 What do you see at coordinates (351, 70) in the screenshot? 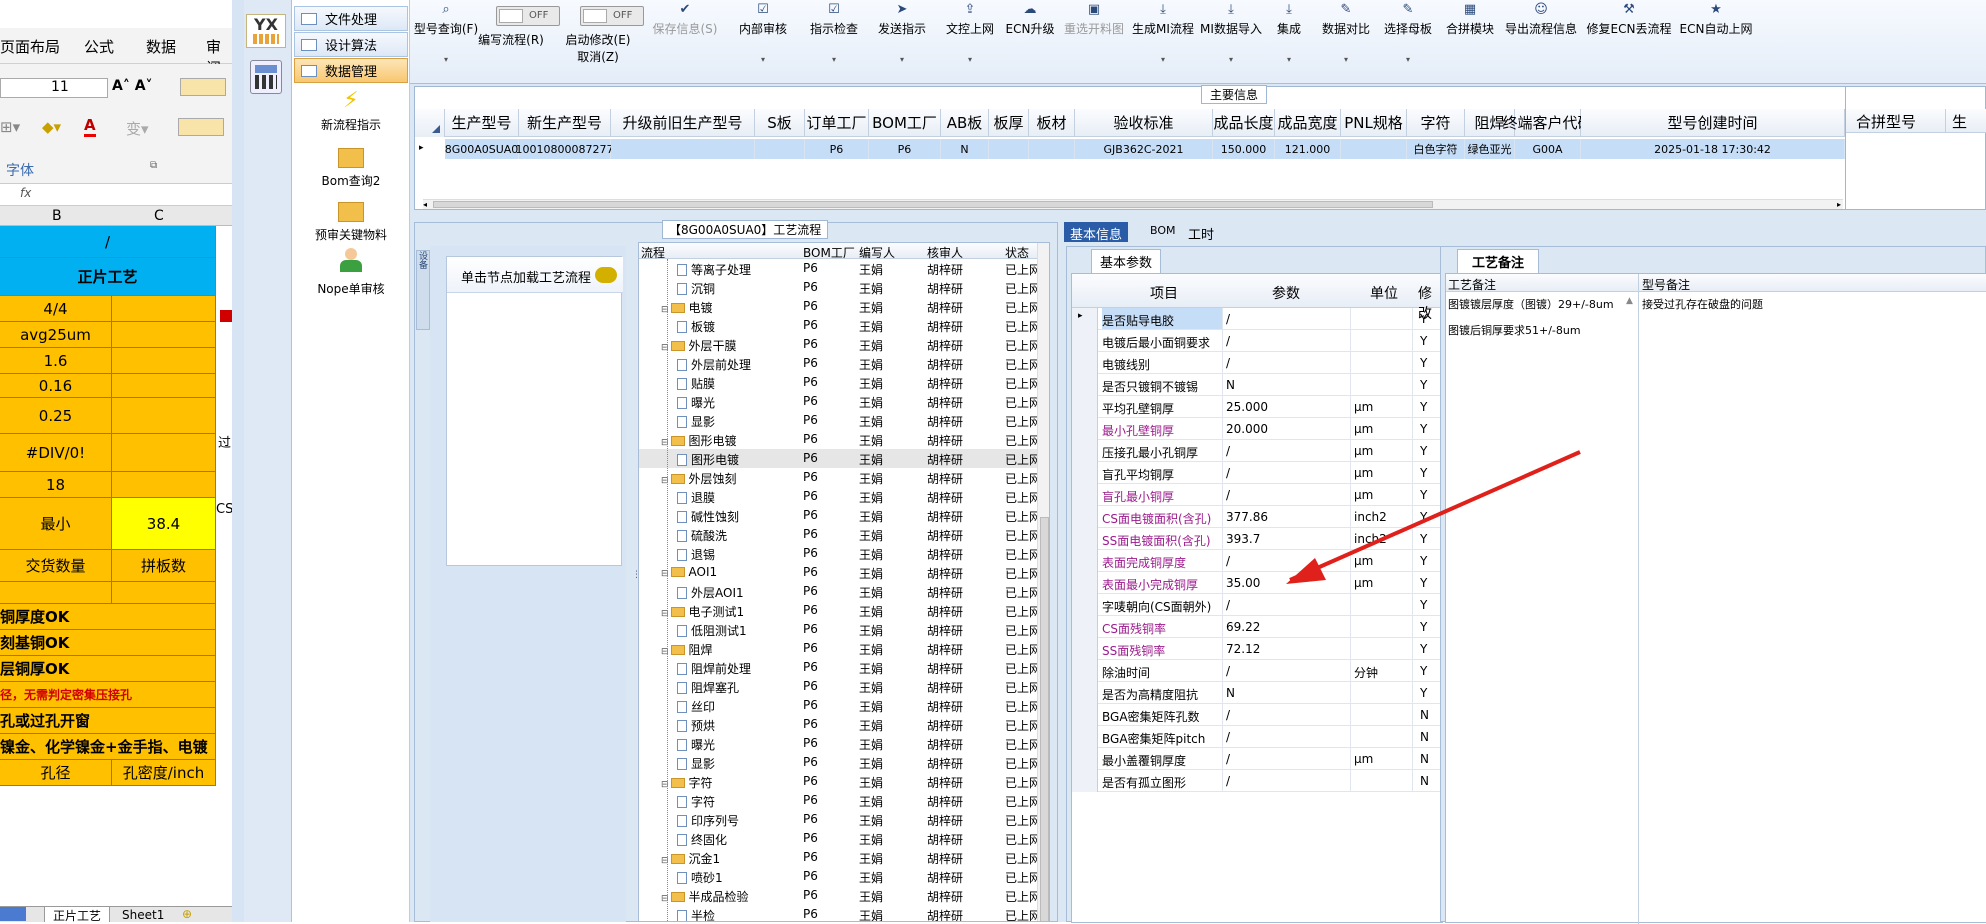
I see `nav-data-management: 数据管理` at bounding box center [351, 70].